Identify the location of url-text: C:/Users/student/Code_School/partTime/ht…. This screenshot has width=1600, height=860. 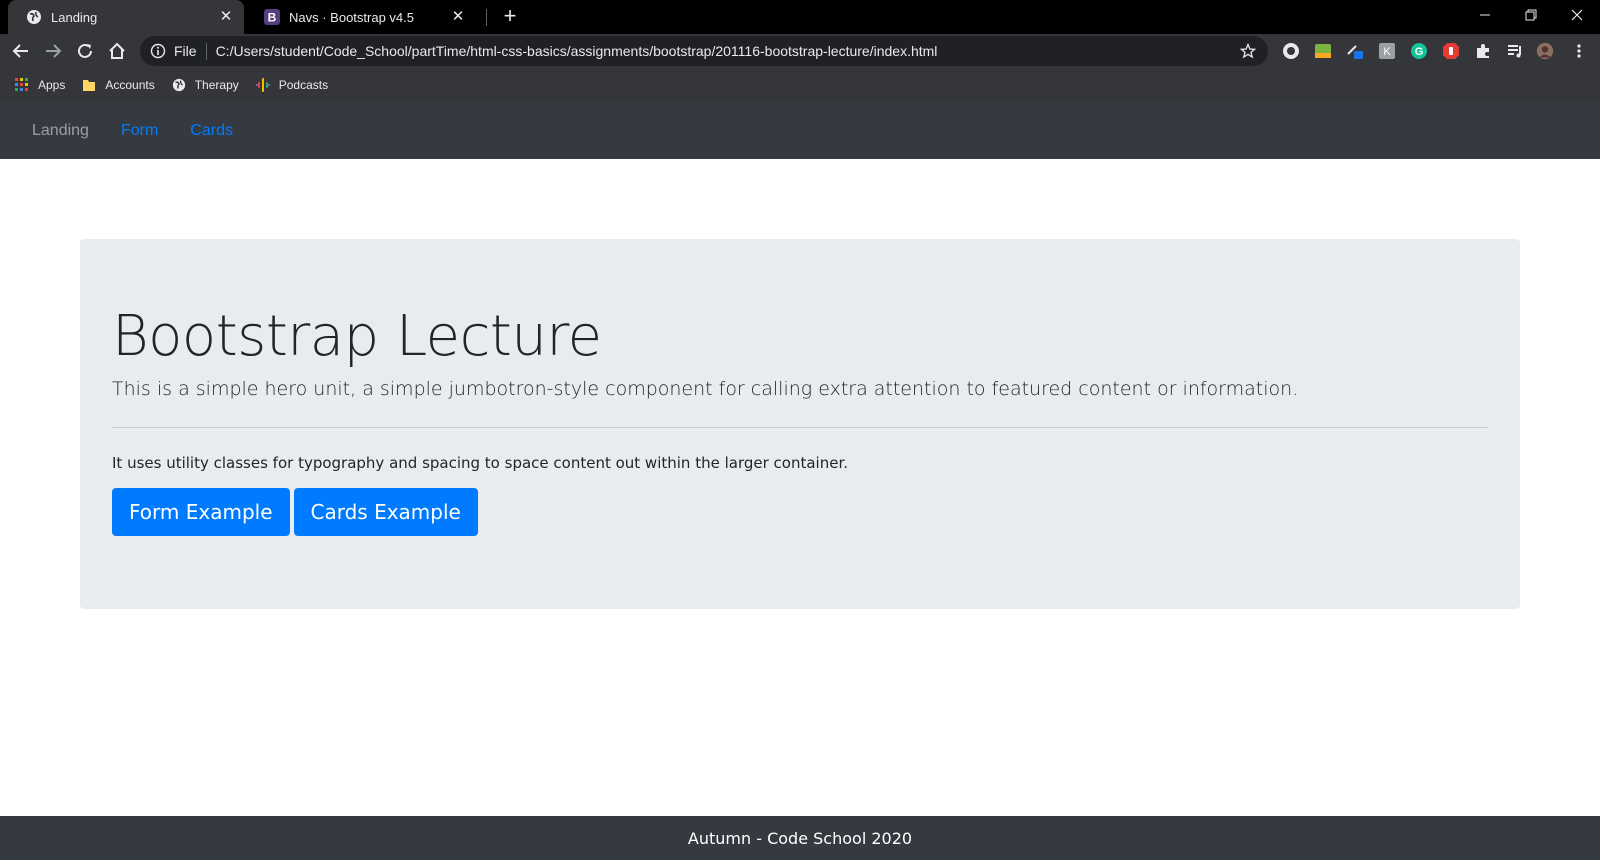
(726, 51).